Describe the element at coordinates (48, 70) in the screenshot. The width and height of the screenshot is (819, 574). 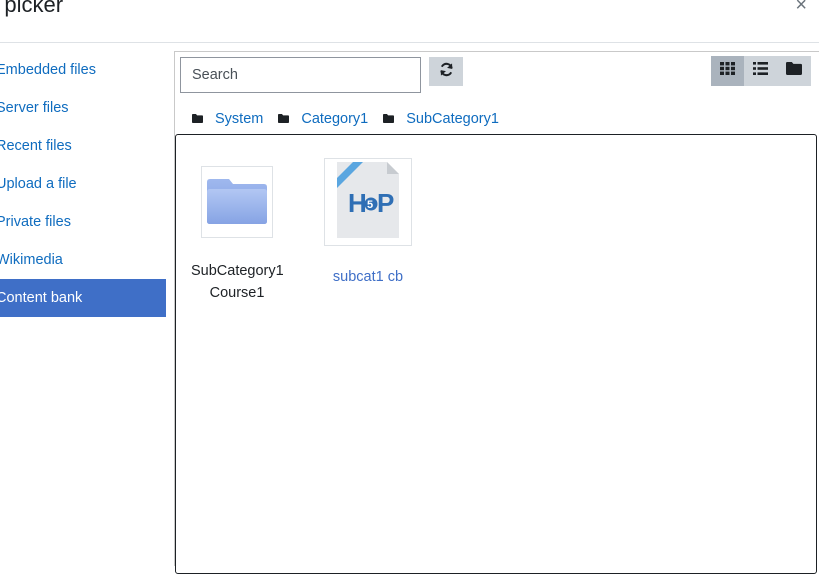
I see `sidebar-item-label: Embedded files` at that location.